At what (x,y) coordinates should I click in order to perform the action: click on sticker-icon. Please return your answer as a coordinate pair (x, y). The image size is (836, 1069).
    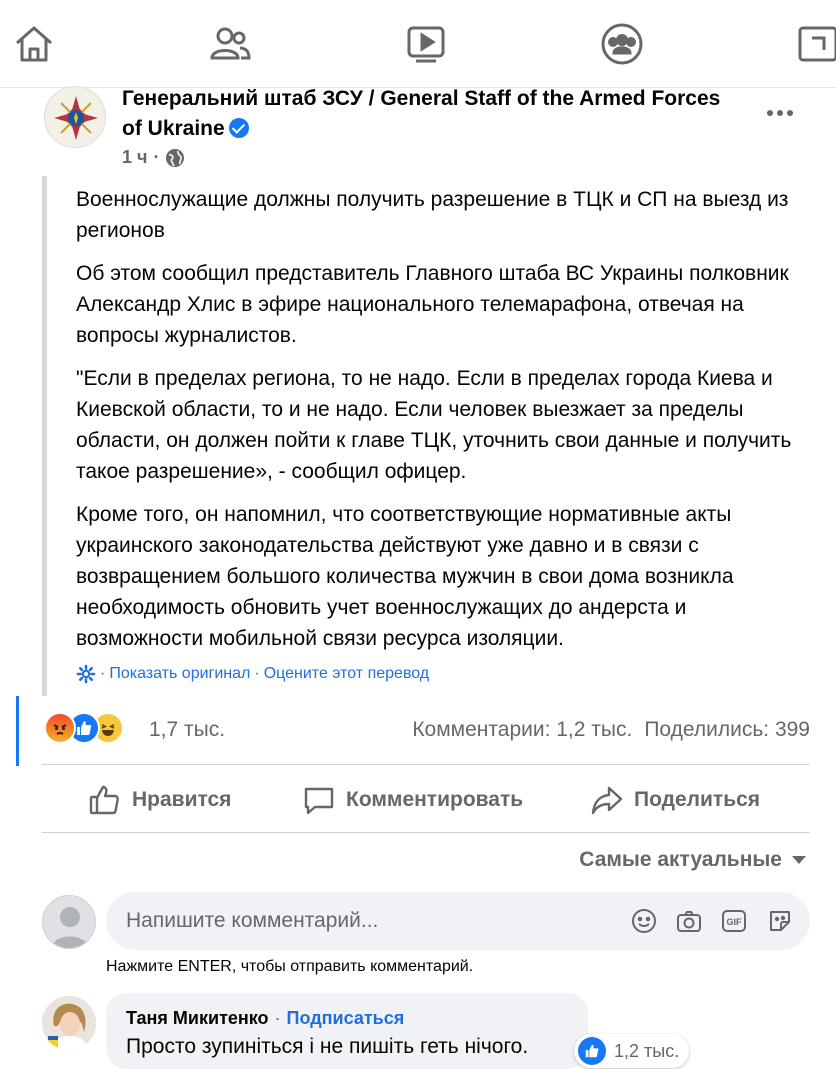
    Looking at the image, I should click on (780, 921).